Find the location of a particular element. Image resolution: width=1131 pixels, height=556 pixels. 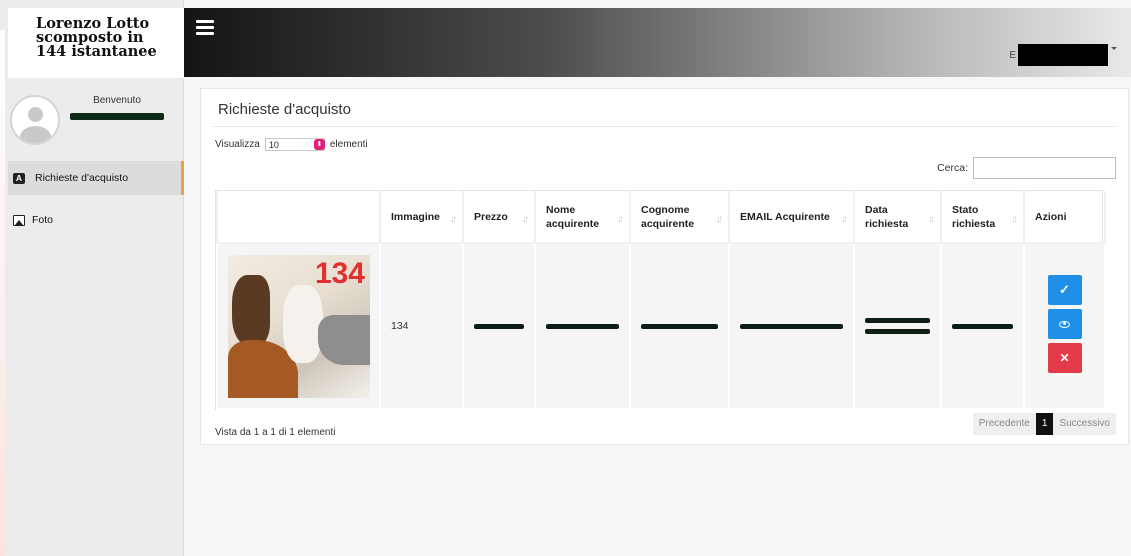

col-header-label: EMAIL Acquirente is located at coordinates (785, 216).